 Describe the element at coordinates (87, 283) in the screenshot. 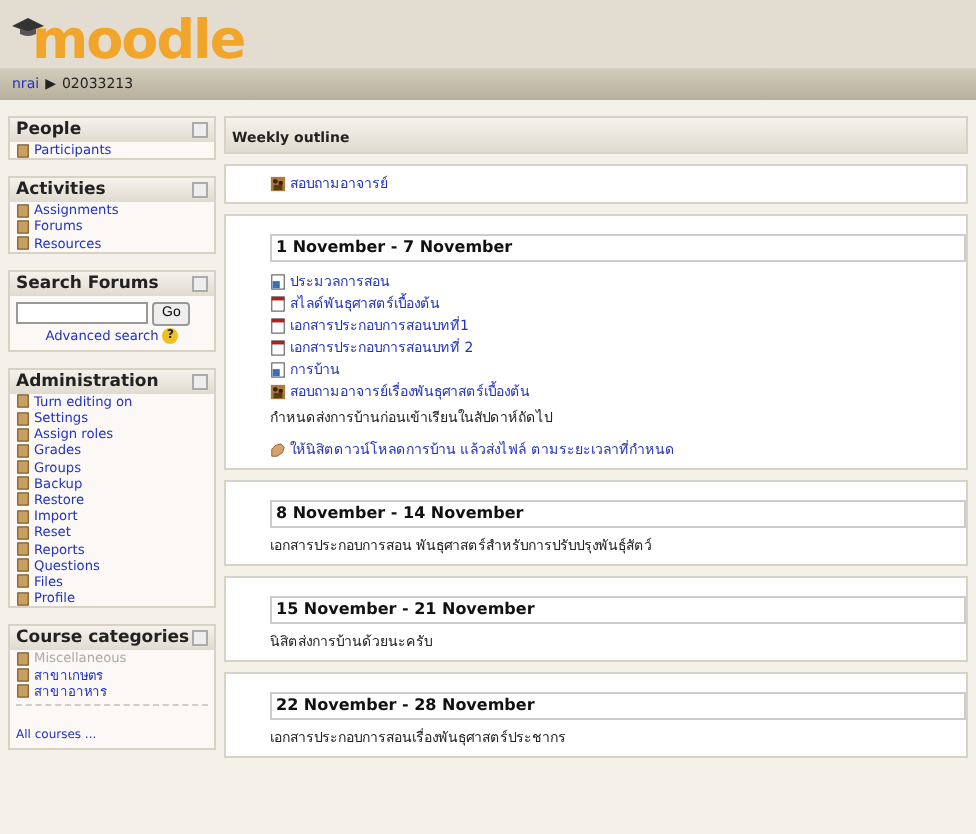

I see `block-title: Search Forums` at that location.